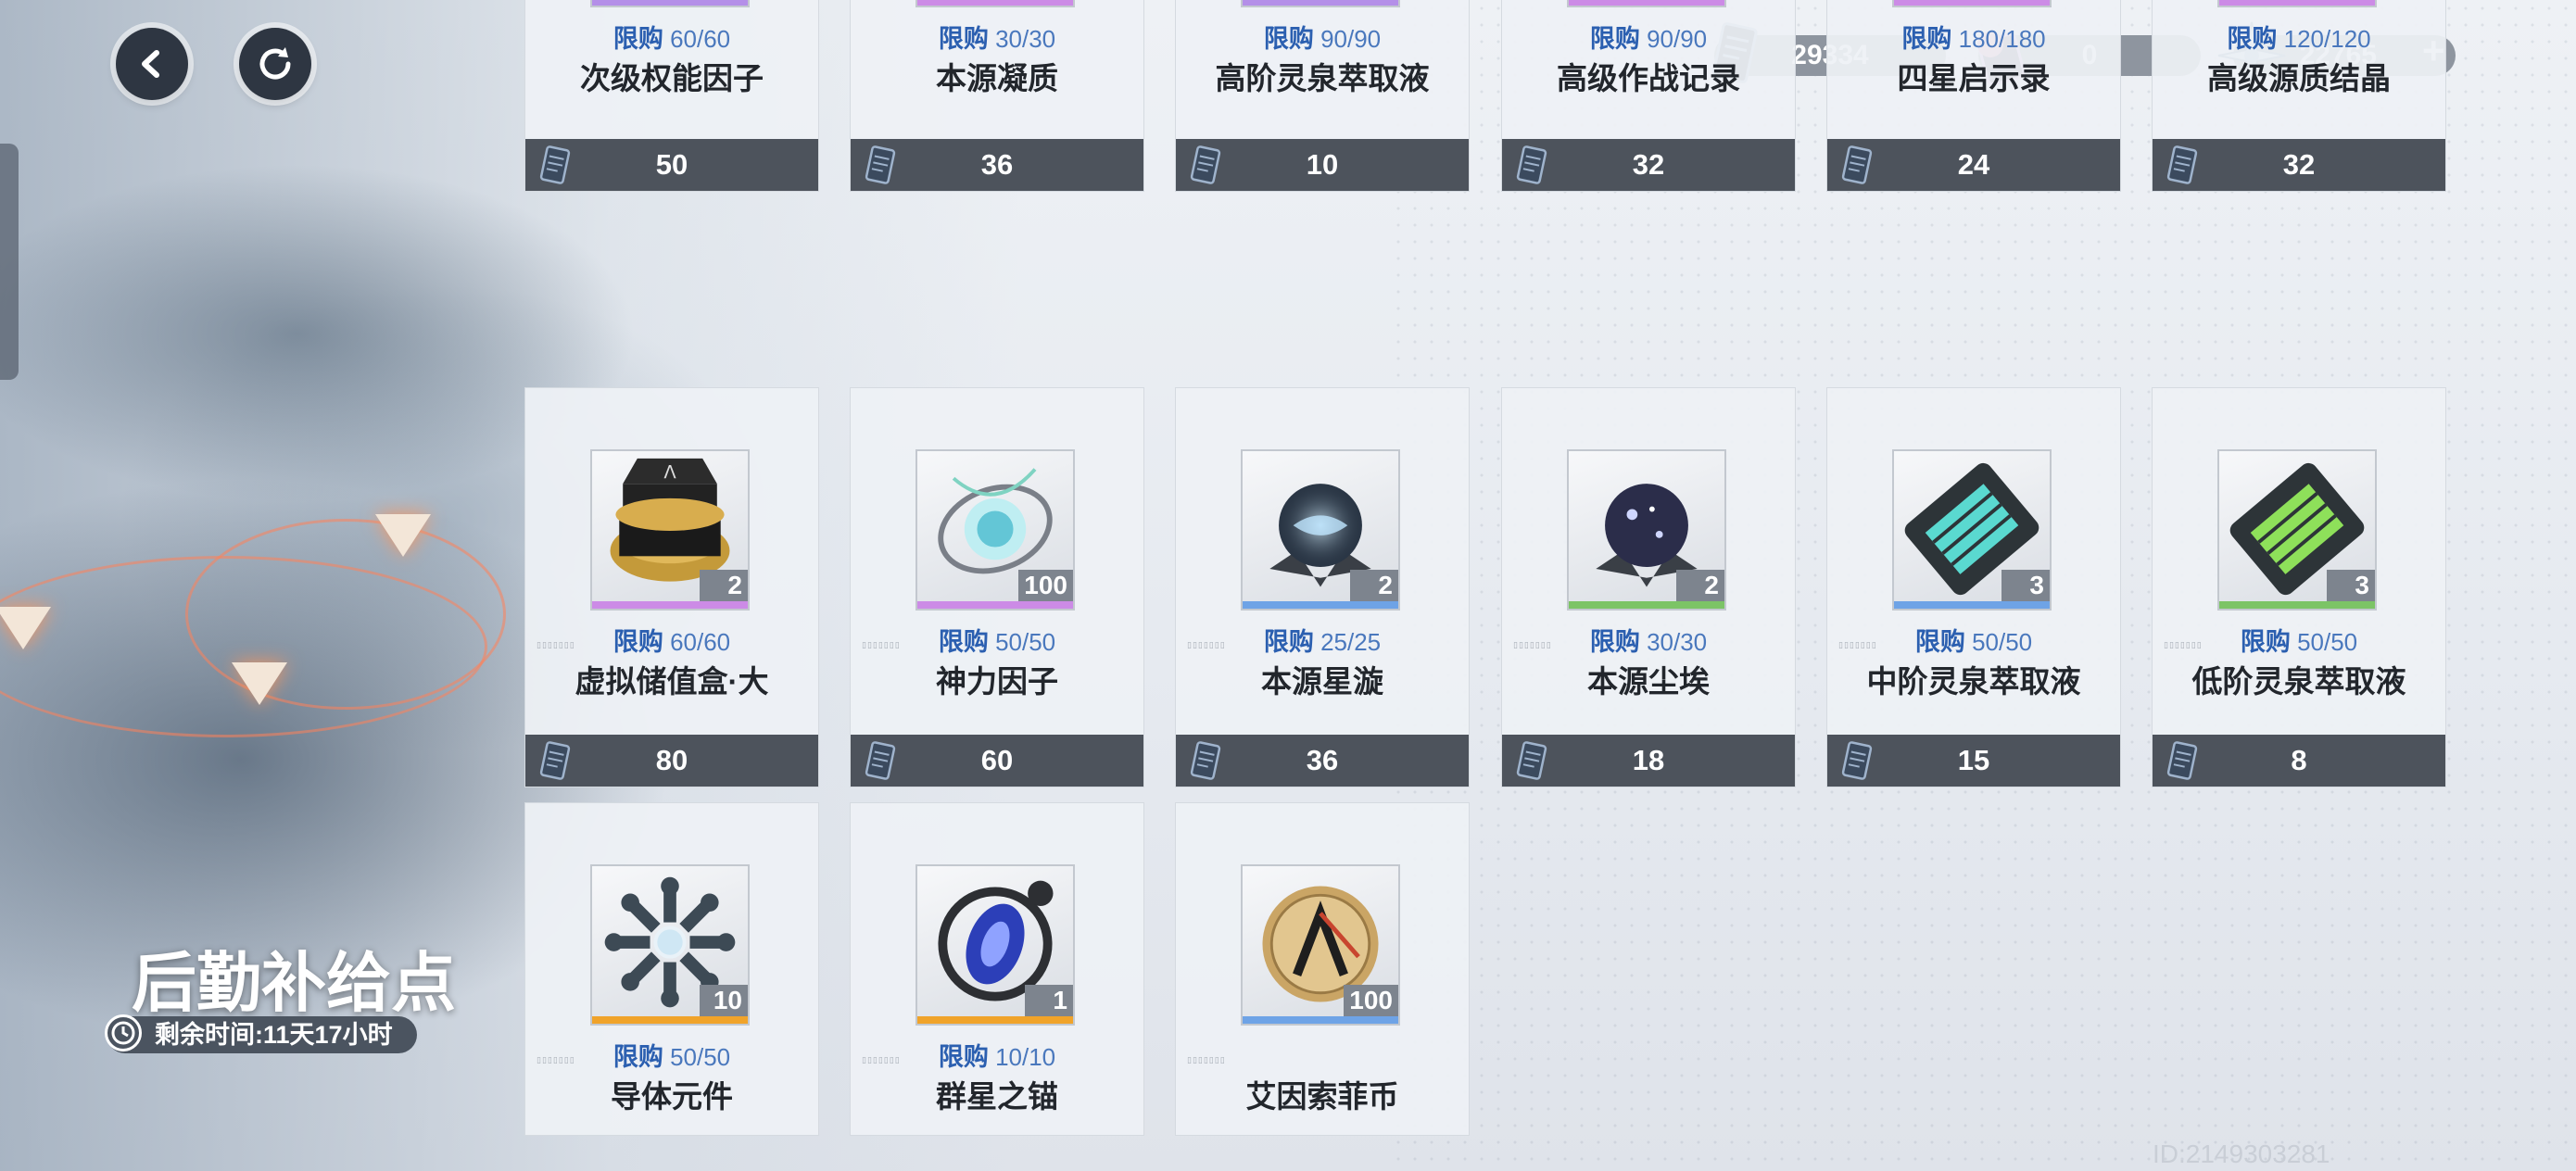  What do you see at coordinates (671, 969) in the screenshot?
I see `shop-item-card: 10 ▯▯▯▯▯▯▯ 限购 50/50 导体元件` at bounding box center [671, 969].